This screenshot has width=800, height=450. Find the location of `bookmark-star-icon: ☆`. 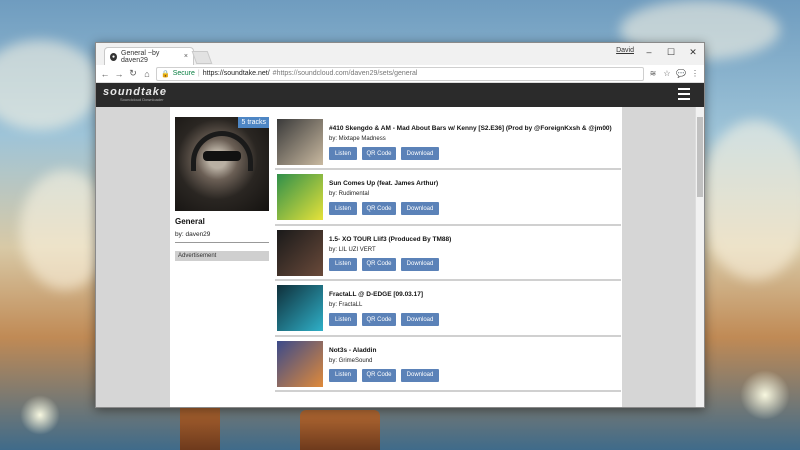

bookmark-star-icon: ☆ is located at coordinates (667, 73).